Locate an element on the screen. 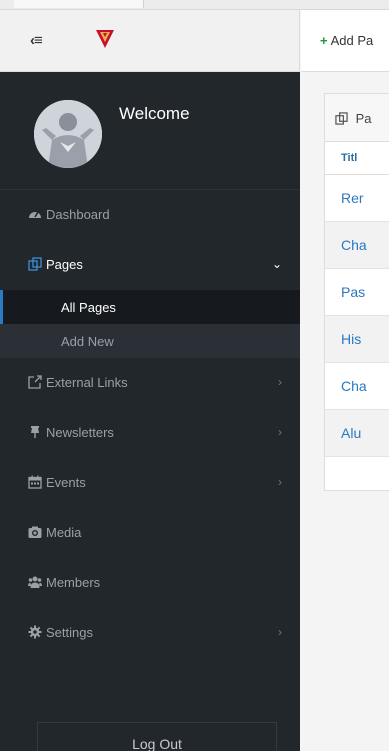  sidebar-item-newsletters: Newsletters › is located at coordinates (150, 433).